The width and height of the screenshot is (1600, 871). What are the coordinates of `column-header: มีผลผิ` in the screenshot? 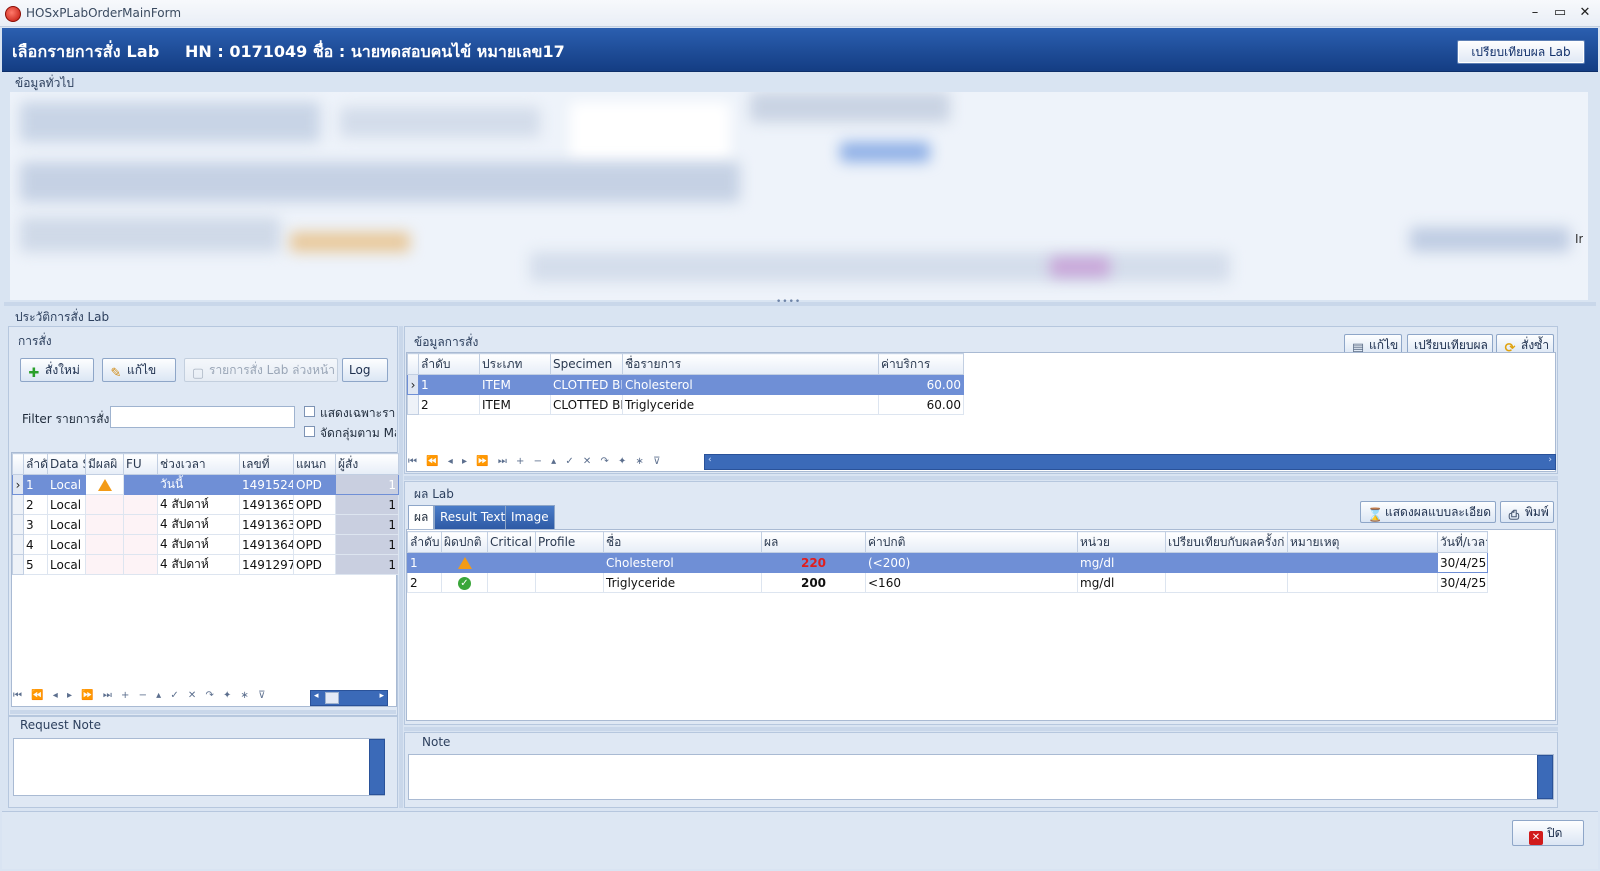 It's located at (104, 464).